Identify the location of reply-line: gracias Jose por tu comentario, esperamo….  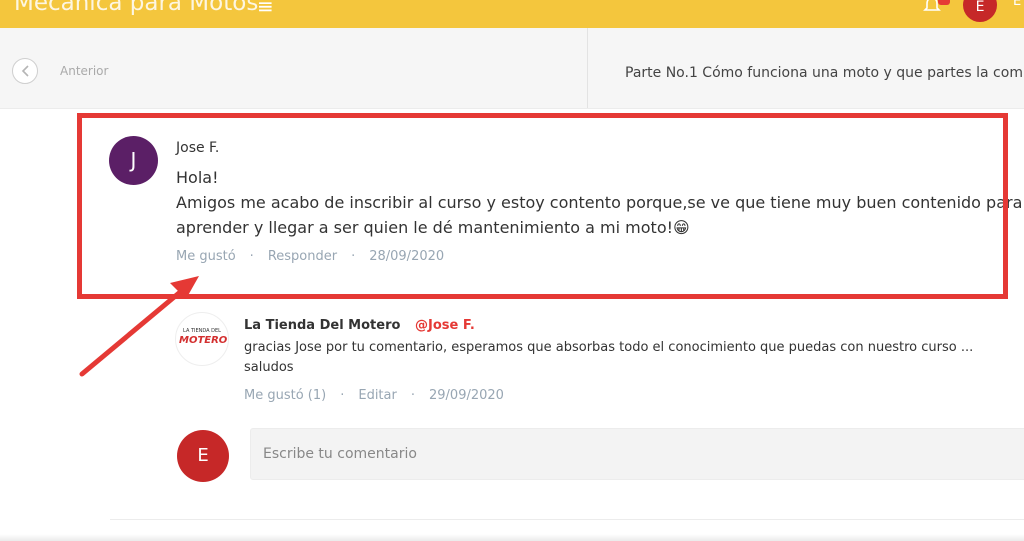
(609, 347).